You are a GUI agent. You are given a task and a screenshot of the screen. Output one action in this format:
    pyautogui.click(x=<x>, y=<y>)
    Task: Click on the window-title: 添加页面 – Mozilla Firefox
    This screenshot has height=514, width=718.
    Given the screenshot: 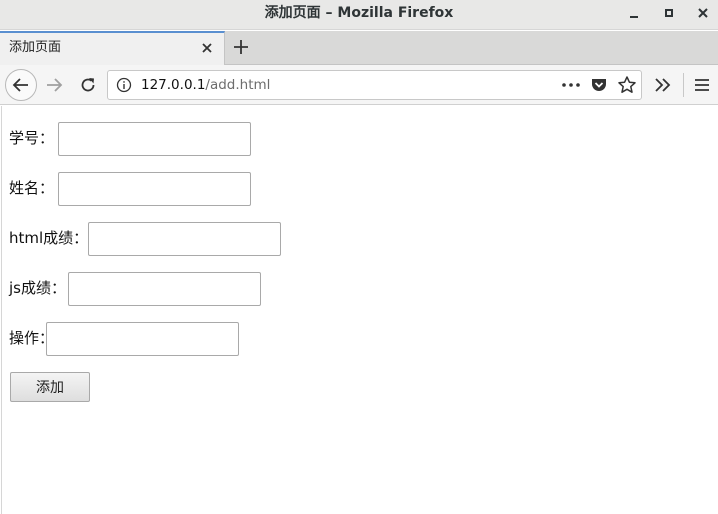 What is the action you would take?
    pyautogui.click(x=359, y=13)
    